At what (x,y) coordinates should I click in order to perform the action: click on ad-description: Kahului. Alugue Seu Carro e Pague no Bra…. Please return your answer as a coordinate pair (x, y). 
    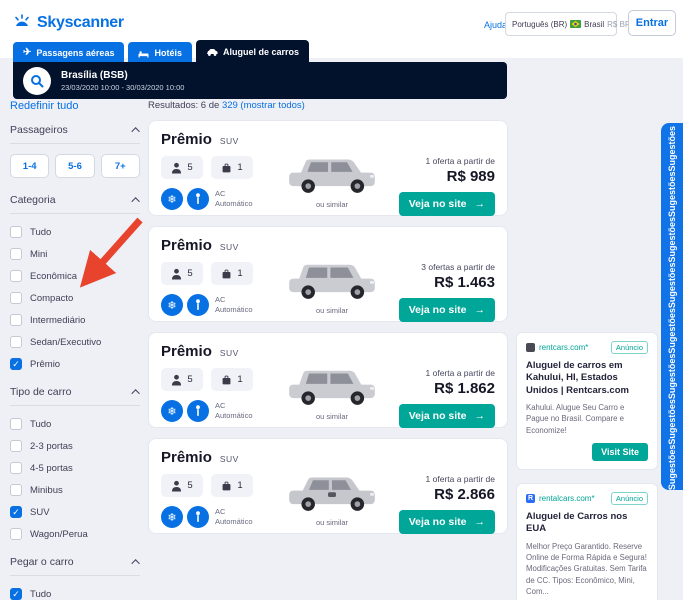
    Looking at the image, I should click on (575, 419).